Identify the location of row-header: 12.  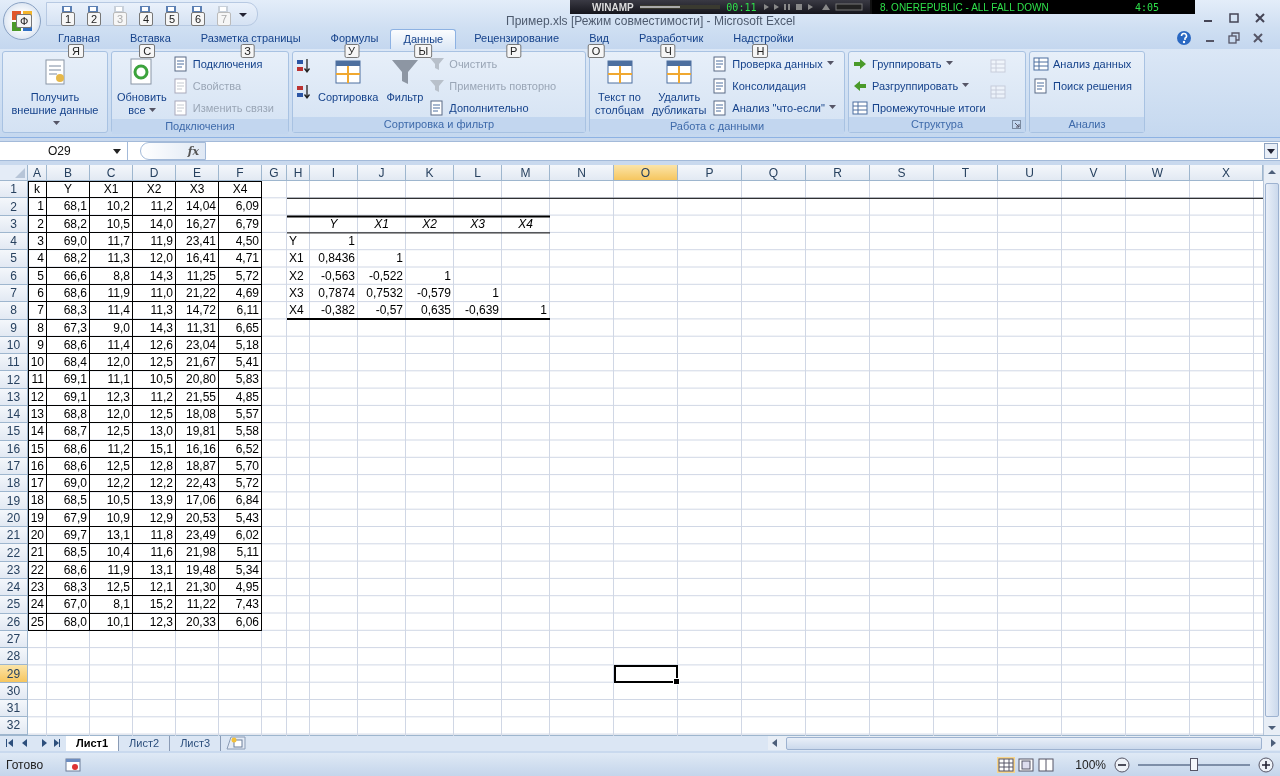
(14, 380).